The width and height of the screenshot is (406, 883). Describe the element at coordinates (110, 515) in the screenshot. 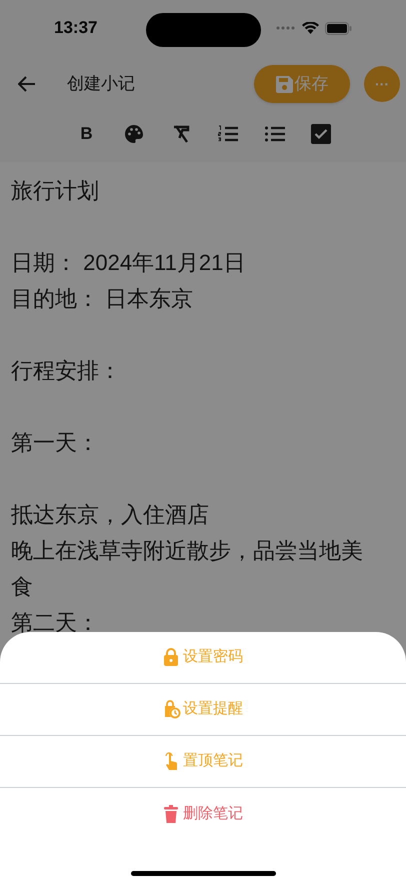

I see `note-line: 抵达东京，入住酒店` at that location.